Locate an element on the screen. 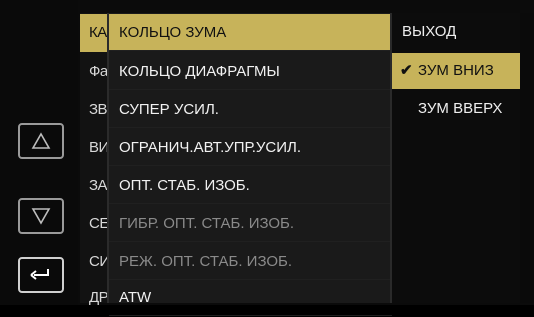  triangle-up-icon is located at coordinates (41, 140).